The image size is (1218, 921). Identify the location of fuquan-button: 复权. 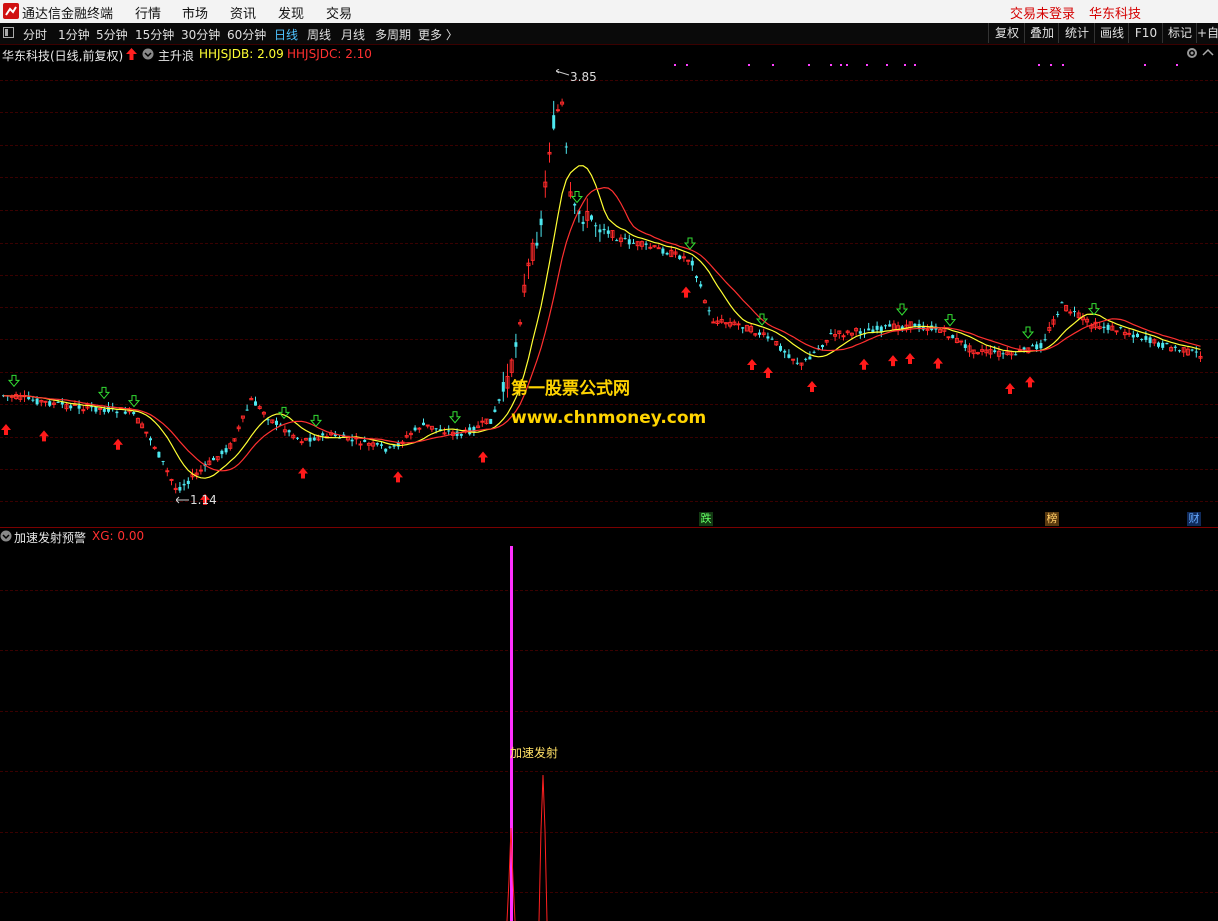
(1006, 33).